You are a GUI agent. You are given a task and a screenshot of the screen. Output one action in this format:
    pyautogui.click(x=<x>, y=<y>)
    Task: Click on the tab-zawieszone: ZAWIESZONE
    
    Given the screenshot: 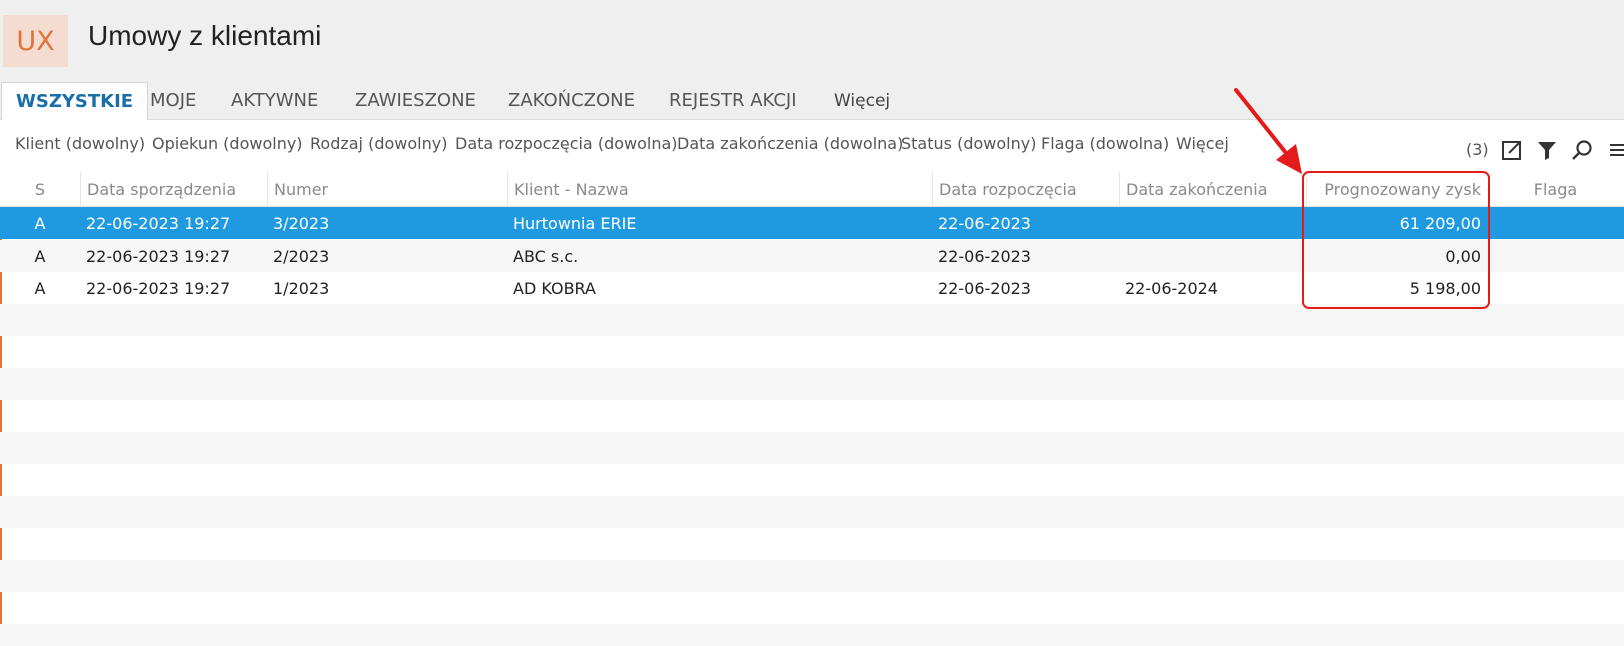 What is the action you would take?
    pyautogui.click(x=415, y=100)
    